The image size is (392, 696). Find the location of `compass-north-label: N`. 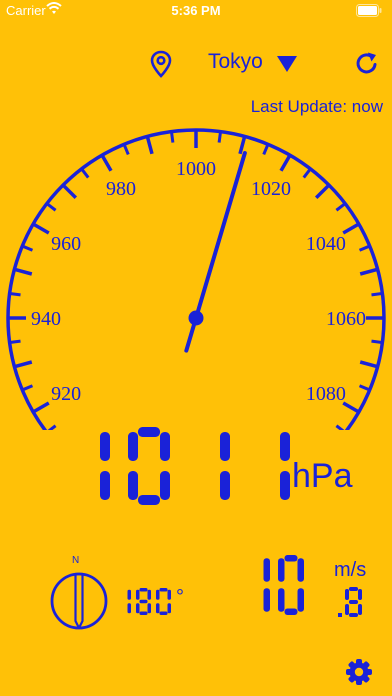

compass-north-label: N is located at coordinates (76, 560).